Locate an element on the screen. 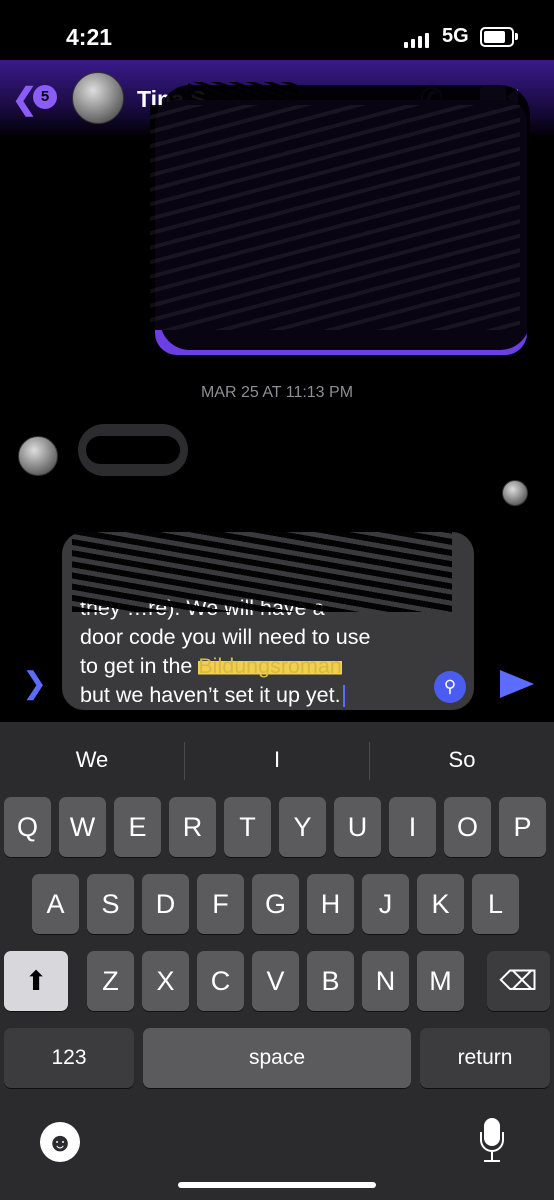 This screenshot has width=554, height=1200. send-icon is located at coordinates (517, 684).